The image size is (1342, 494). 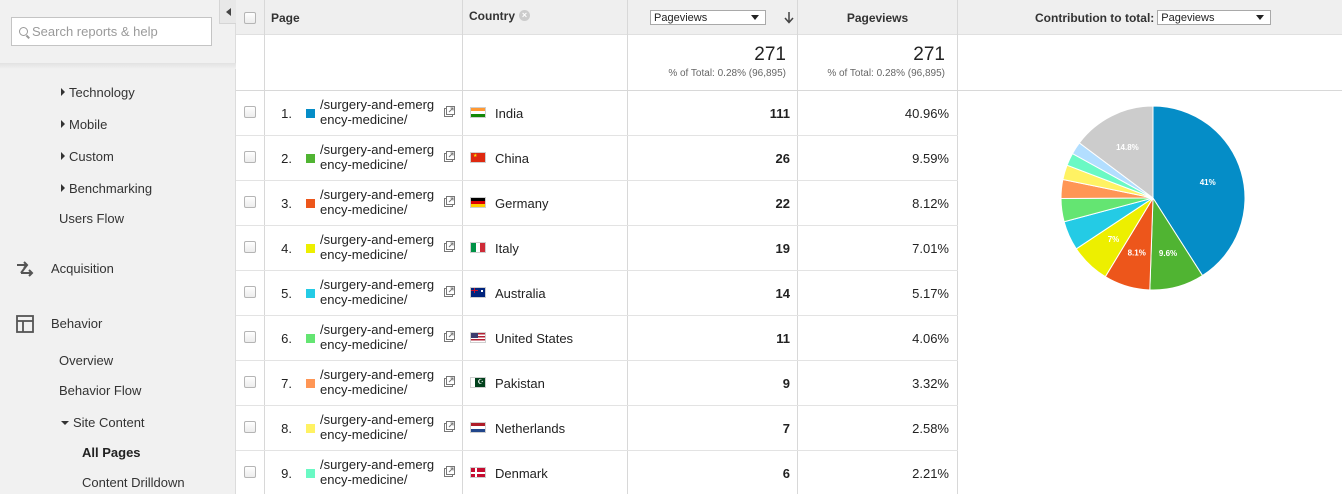 I want to click on country-link: Australia, so click(x=520, y=293).